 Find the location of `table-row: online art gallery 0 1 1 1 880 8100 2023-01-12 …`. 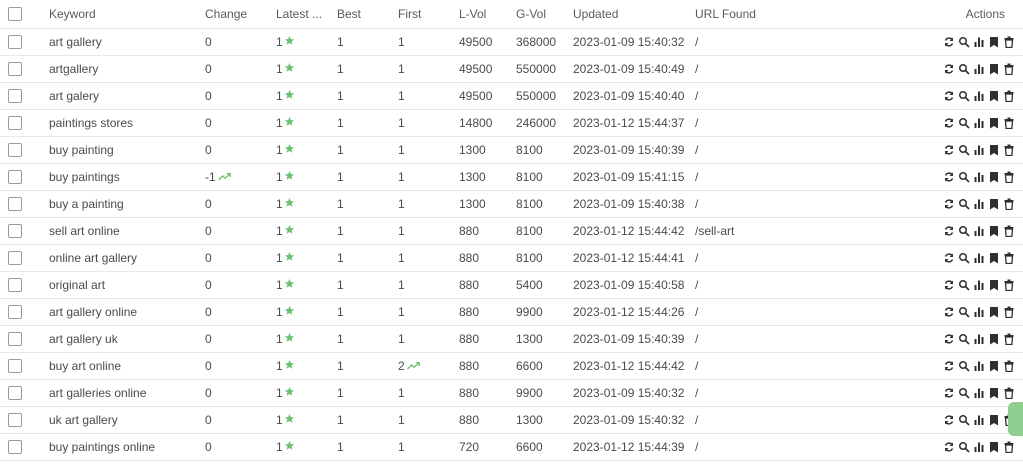

table-row: online art gallery 0 1 1 1 880 8100 2023-01-12 … is located at coordinates (511, 258).